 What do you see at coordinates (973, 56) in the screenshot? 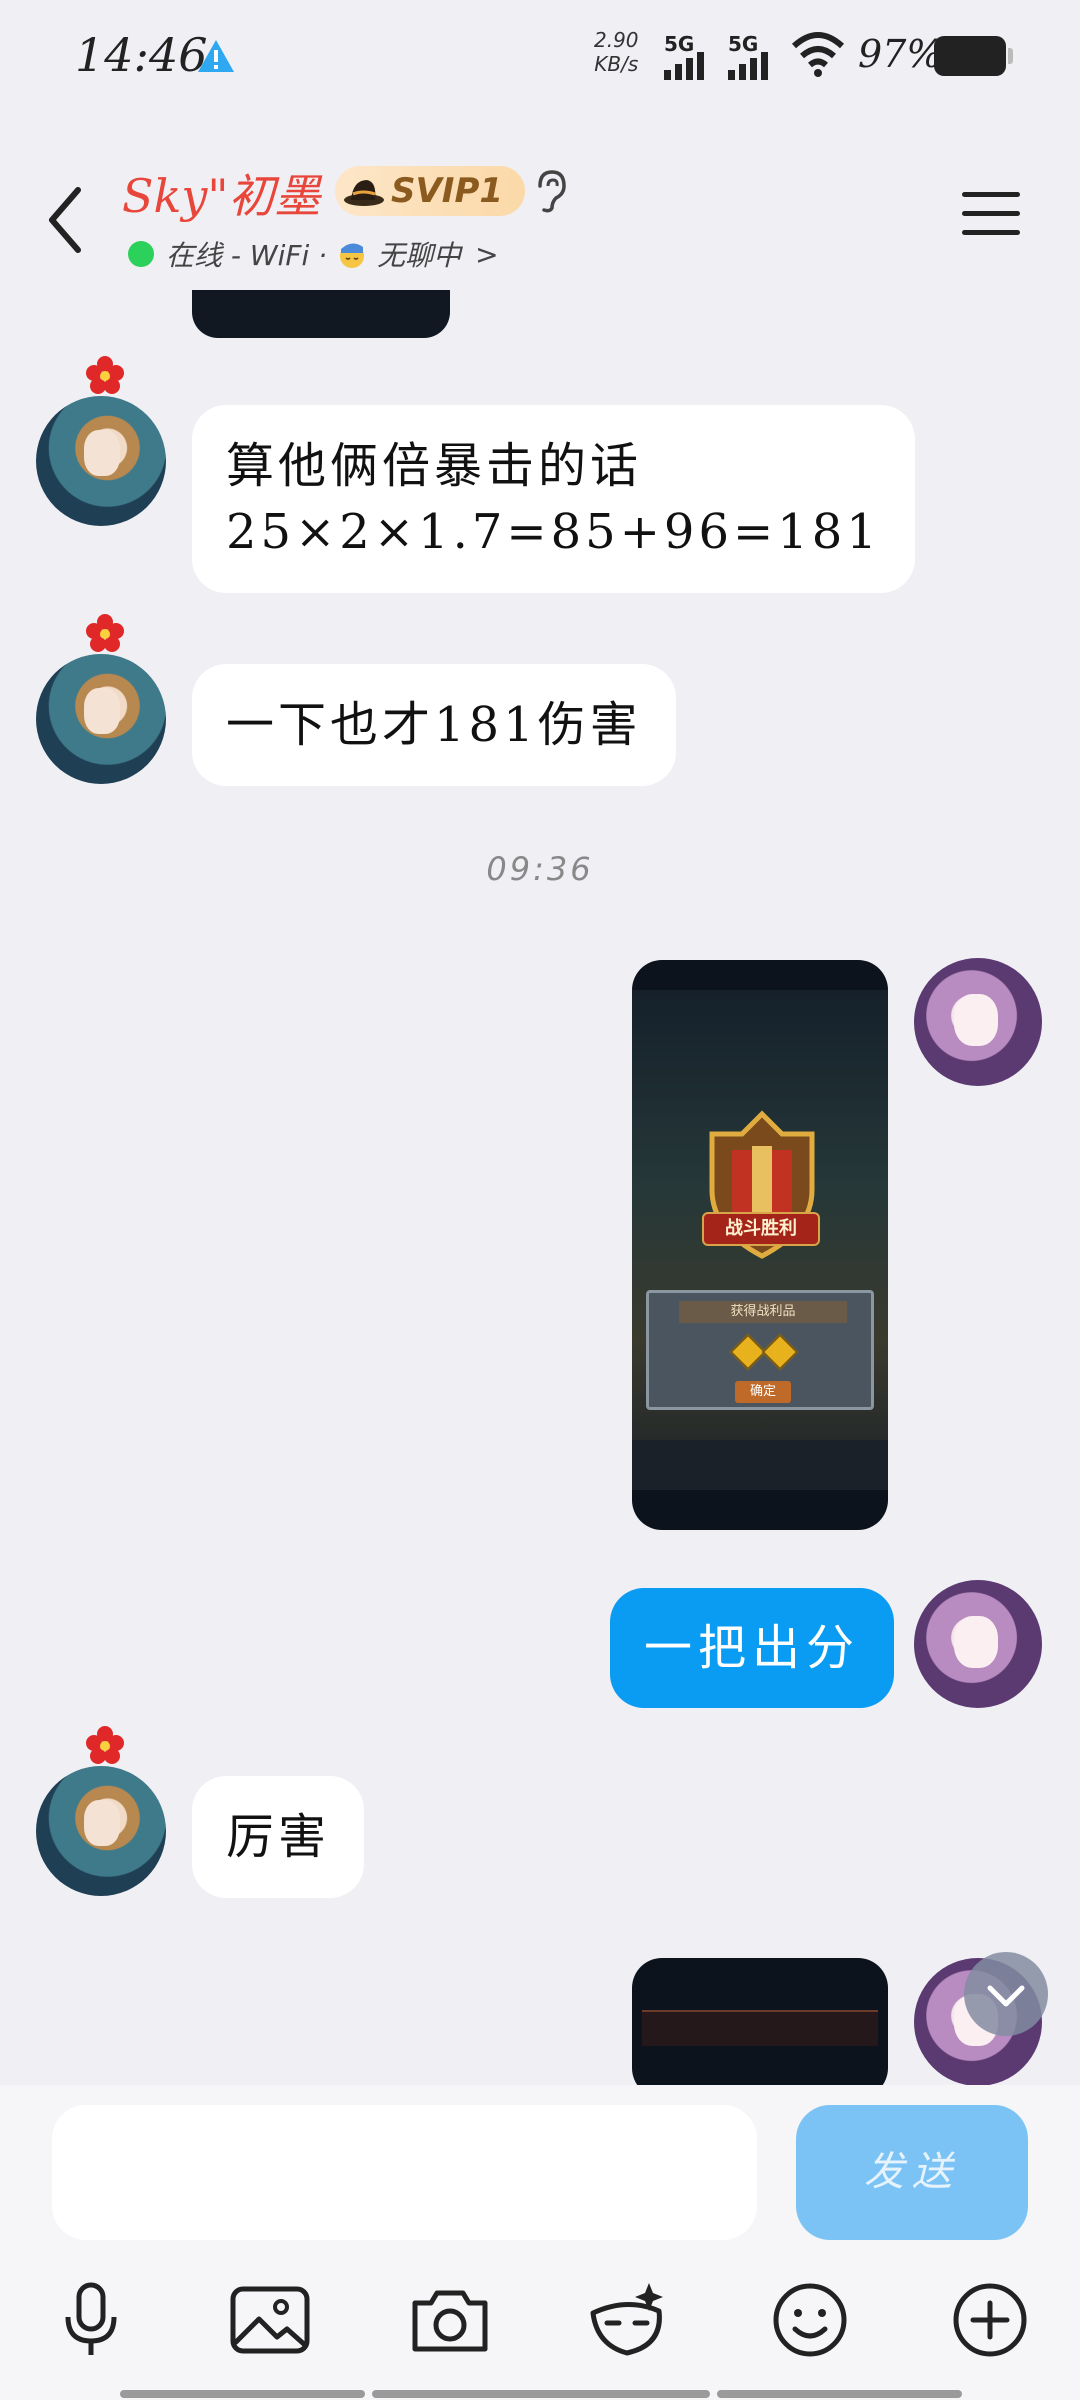
I see `battery-icon` at bounding box center [973, 56].